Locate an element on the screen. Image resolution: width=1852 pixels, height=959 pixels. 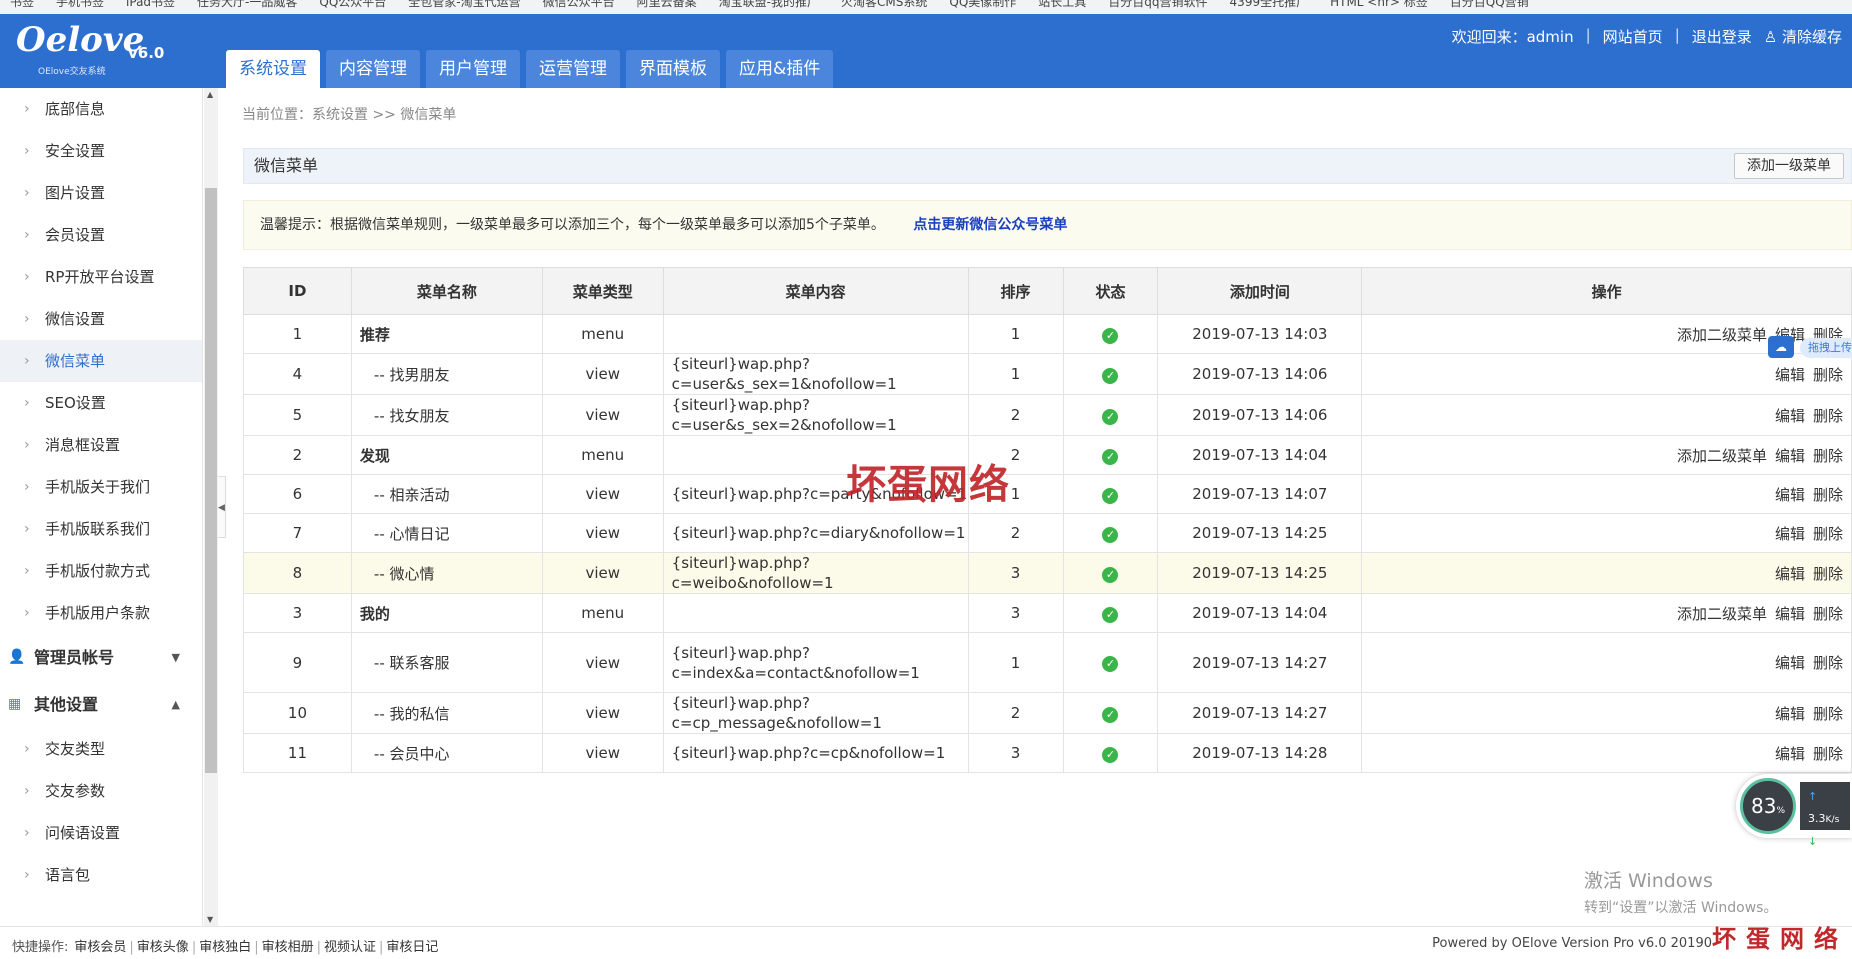
sidebar-collapse-handle: ◀ is located at coordinates (222, 507).